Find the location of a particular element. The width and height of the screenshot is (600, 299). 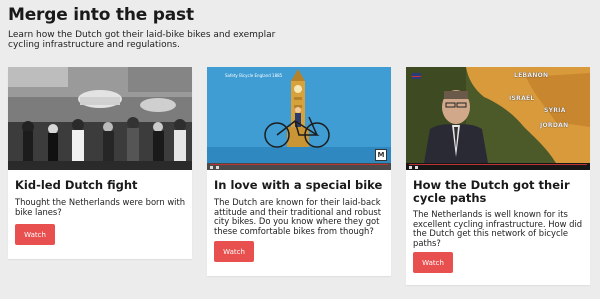

section-title: Merge into the past is located at coordinates (101, 15).